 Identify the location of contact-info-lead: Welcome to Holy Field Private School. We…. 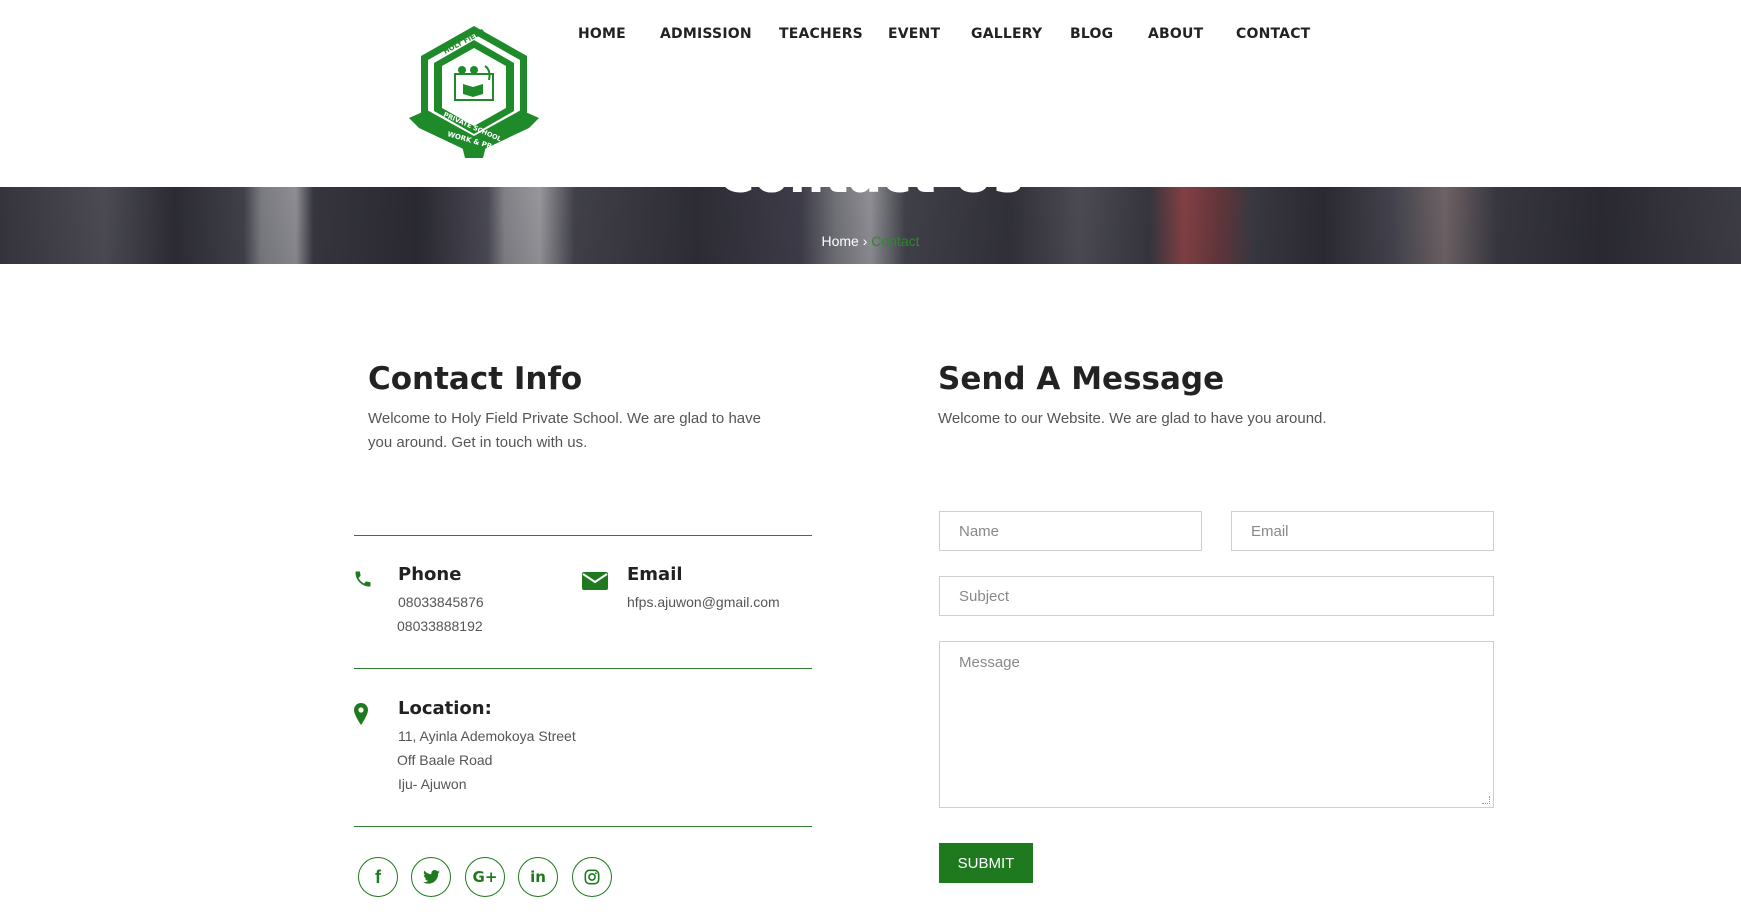
(564, 430).